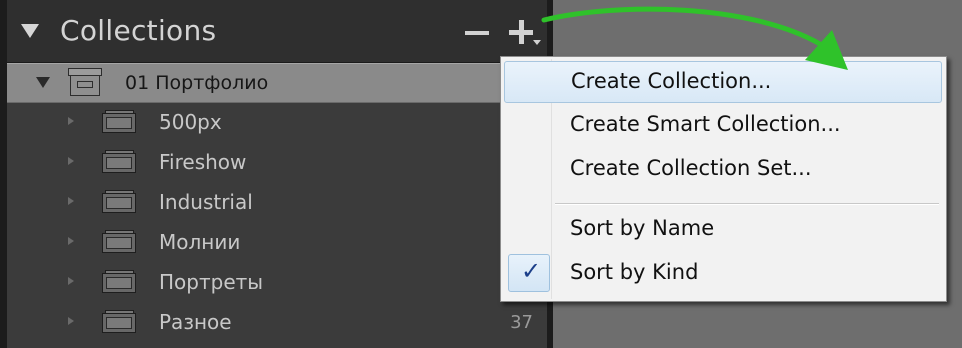 The height and width of the screenshot is (348, 962). I want to click on collection-label: Fireshow, so click(203, 162).